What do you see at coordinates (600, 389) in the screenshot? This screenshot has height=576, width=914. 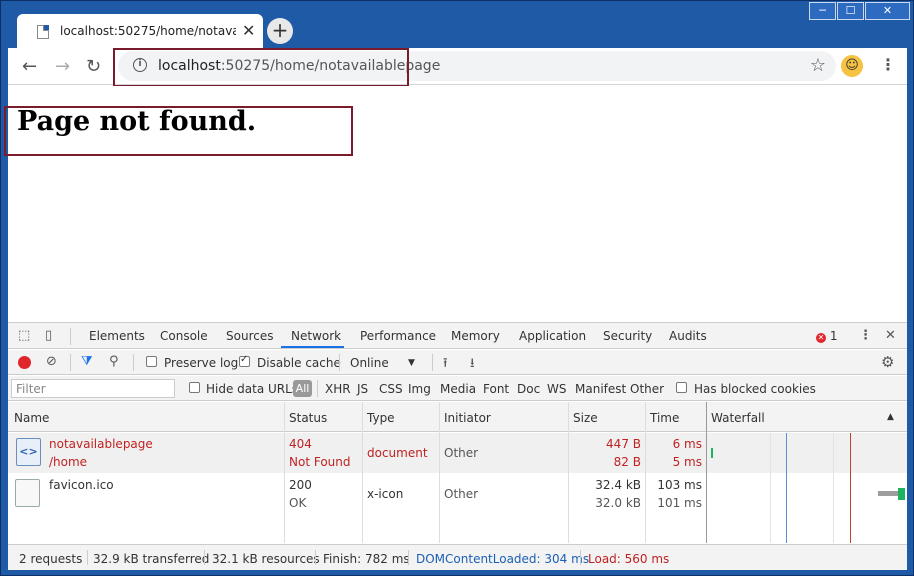 I see `filter-manifest: Manifest` at bounding box center [600, 389].